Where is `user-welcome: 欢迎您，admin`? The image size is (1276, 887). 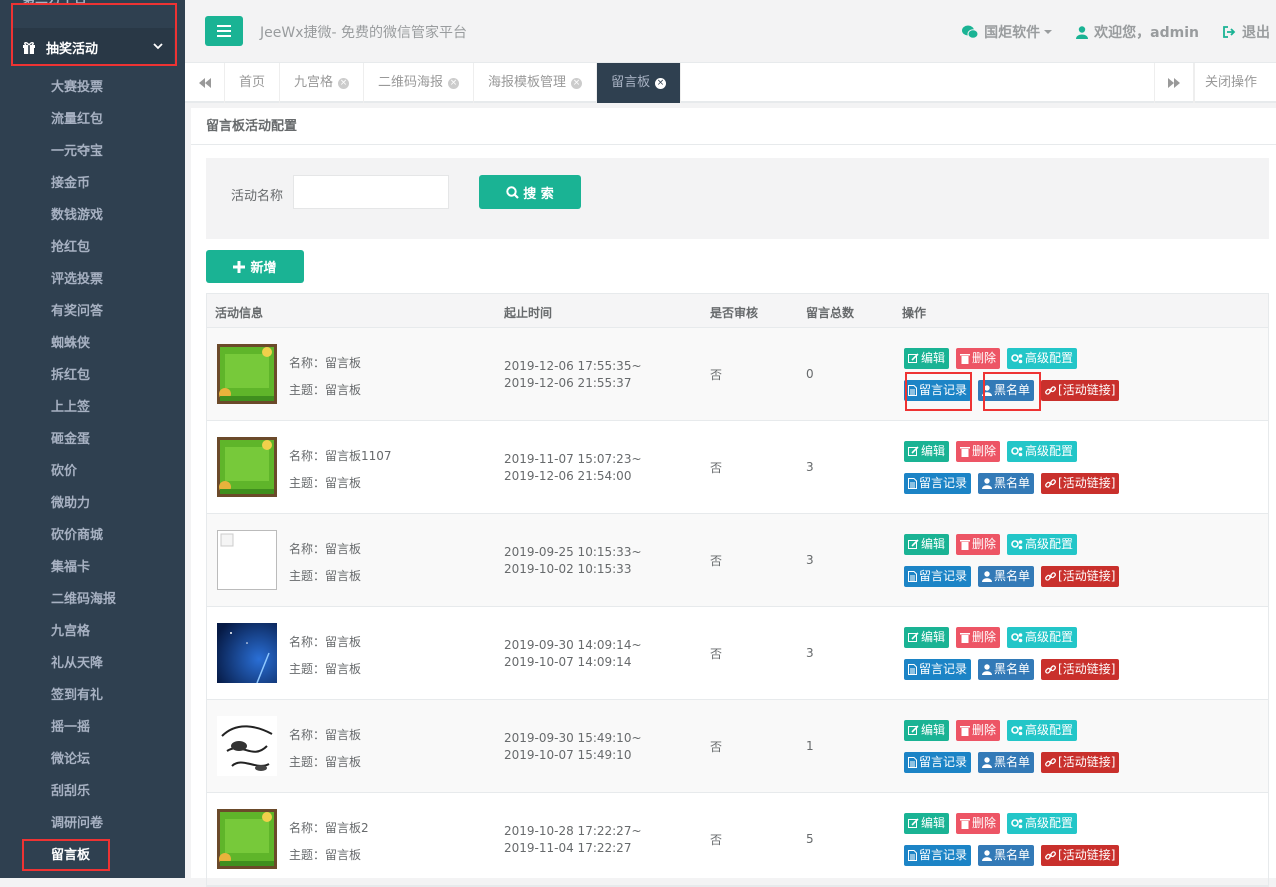 user-welcome: 欢迎您，admin is located at coordinates (1137, 32).